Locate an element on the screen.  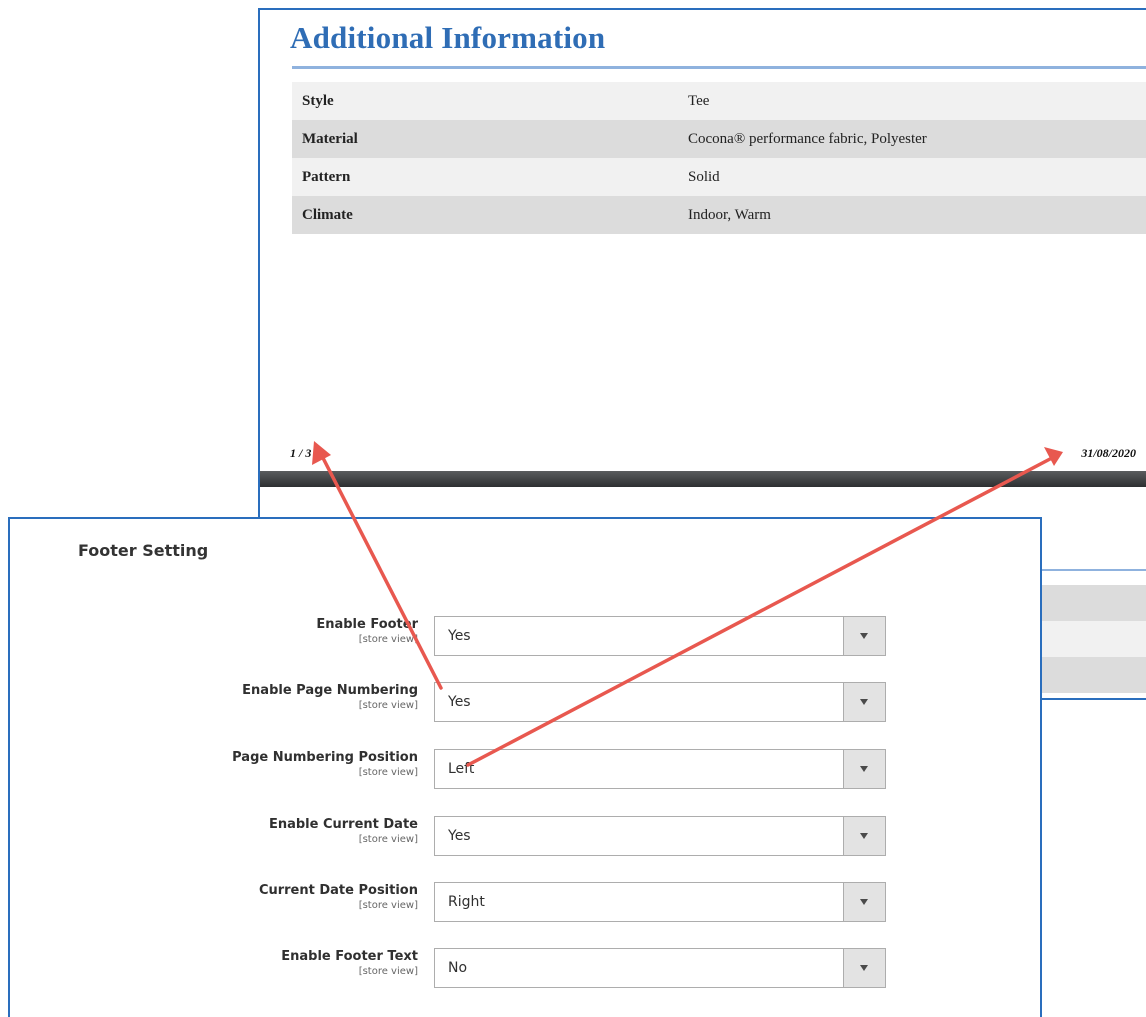
field-enable-footer-text: Enable Footer Text [store view] No is located at coordinates (525, 969).